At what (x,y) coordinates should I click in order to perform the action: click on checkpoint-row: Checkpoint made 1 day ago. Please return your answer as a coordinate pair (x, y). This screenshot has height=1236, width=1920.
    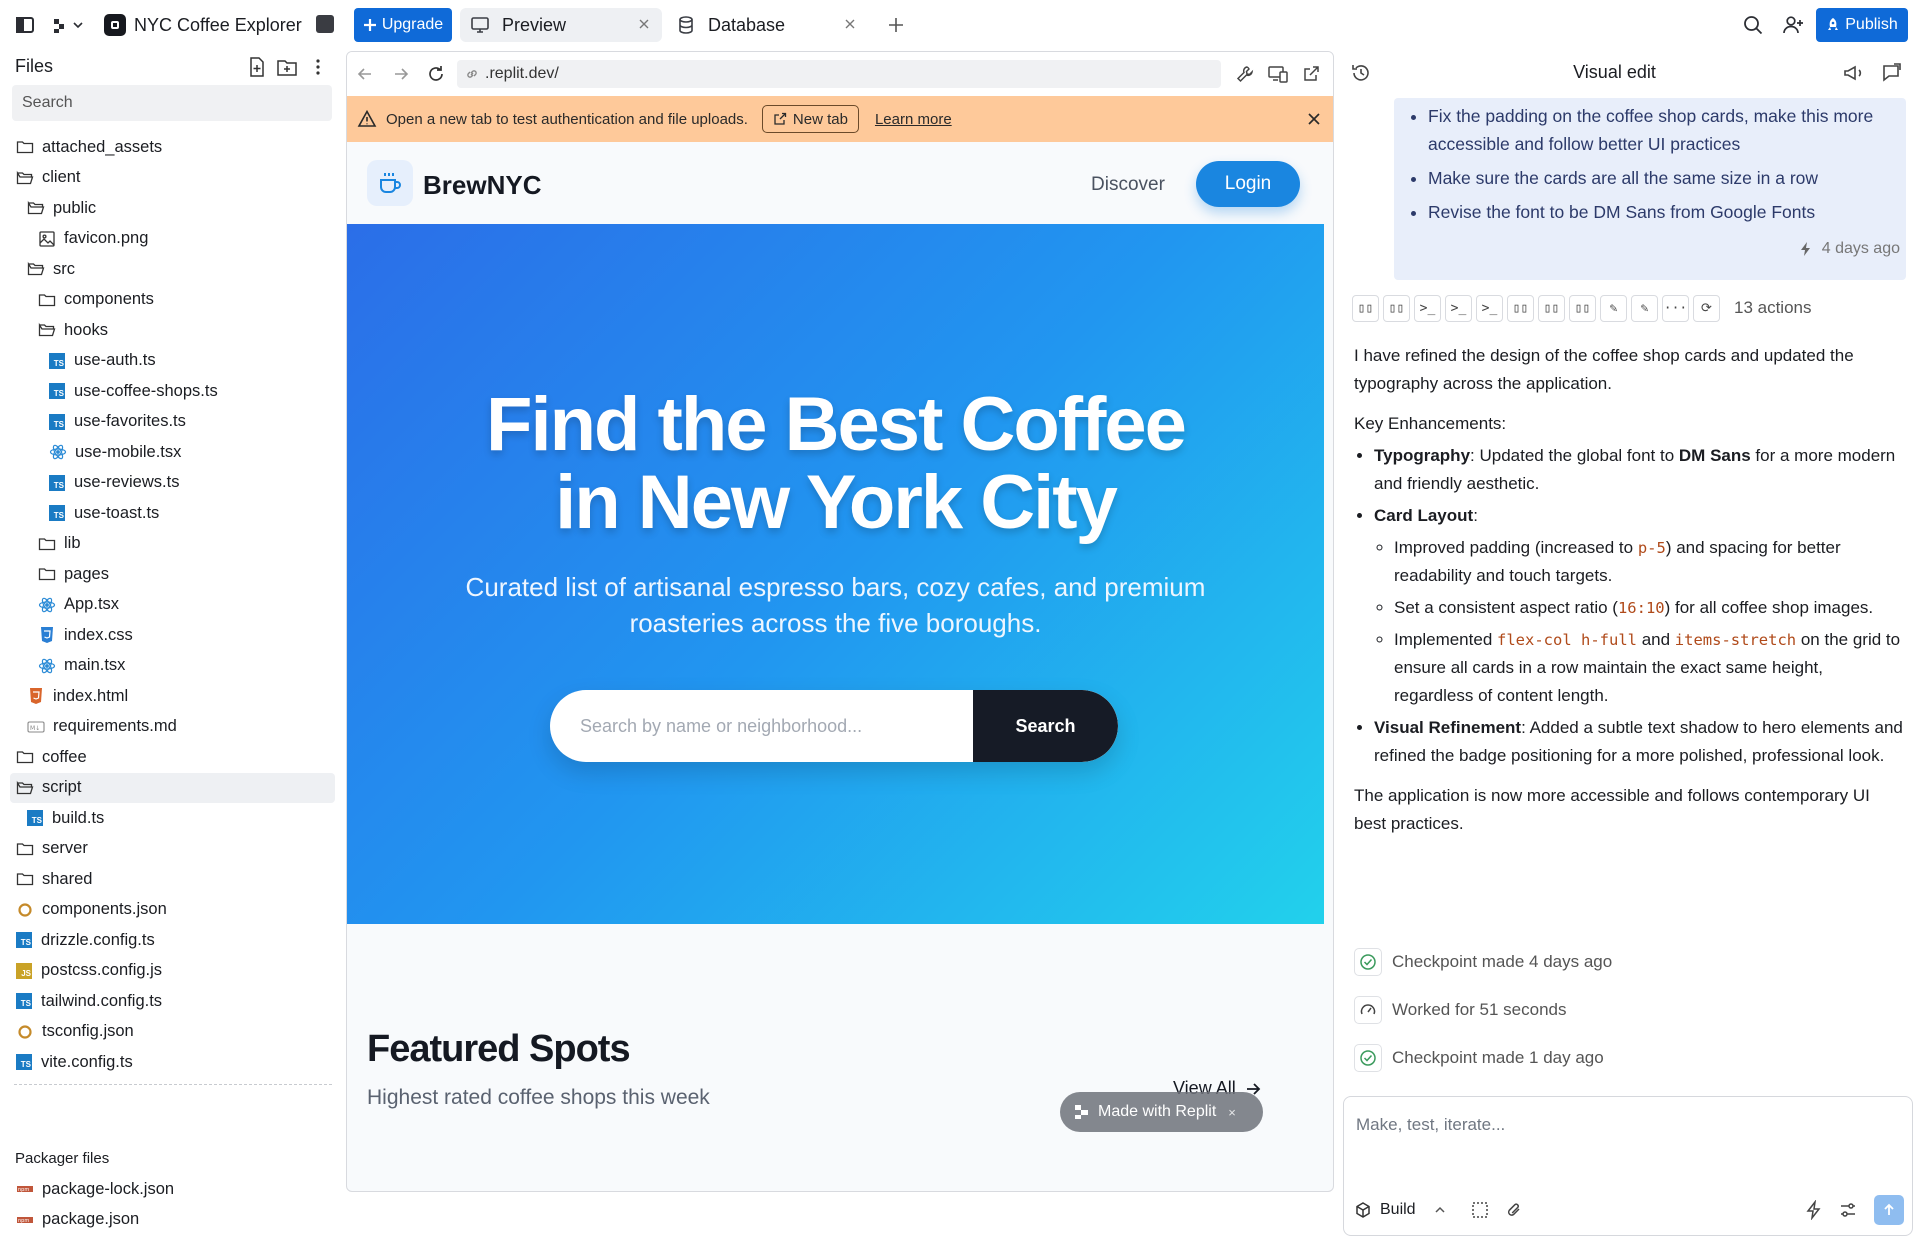
    Looking at the image, I should click on (1479, 1058).